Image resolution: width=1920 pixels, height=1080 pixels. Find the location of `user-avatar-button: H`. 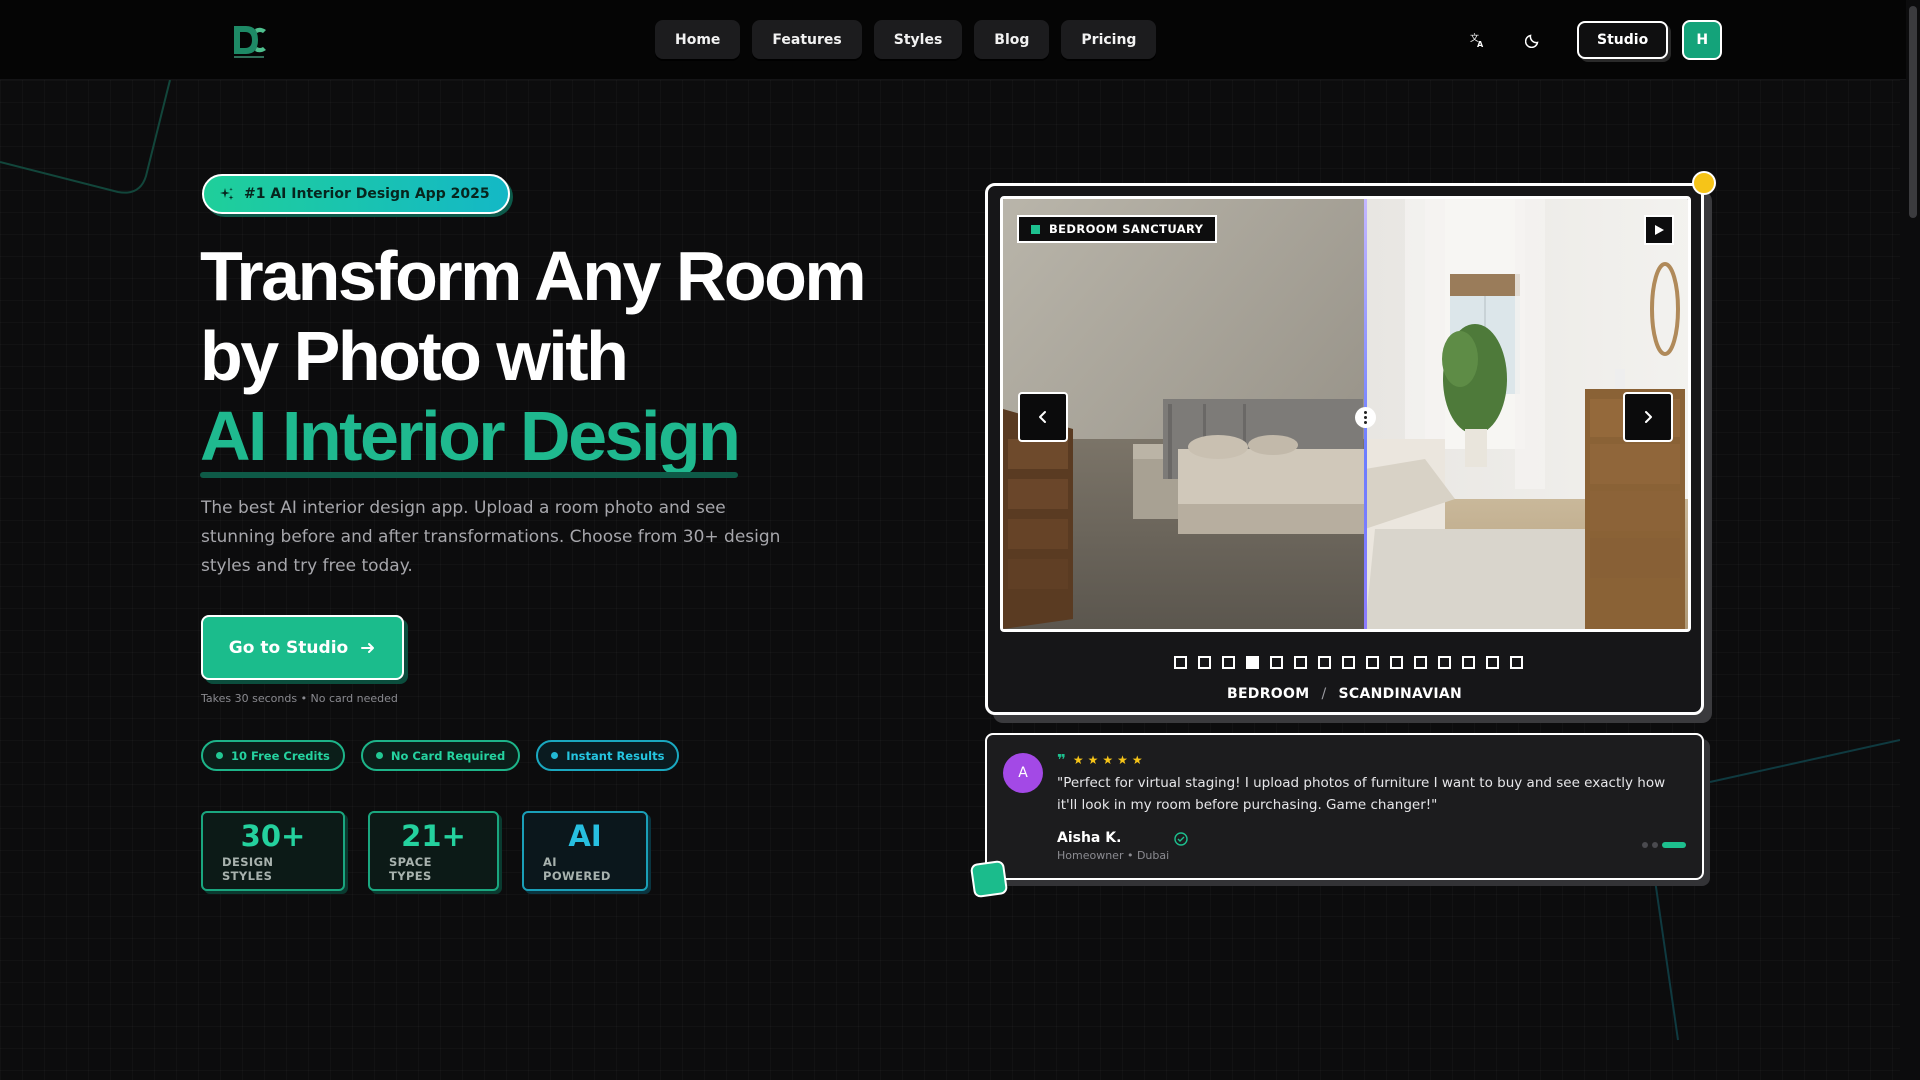

user-avatar-button: H is located at coordinates (1702, 40).